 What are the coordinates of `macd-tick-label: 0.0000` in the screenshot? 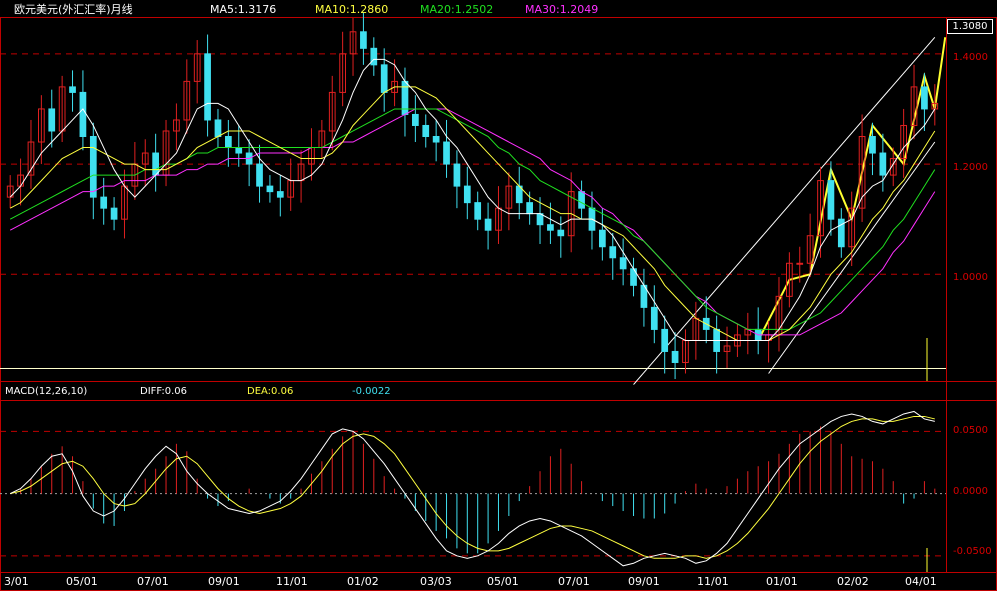 It's located at (970, 491).